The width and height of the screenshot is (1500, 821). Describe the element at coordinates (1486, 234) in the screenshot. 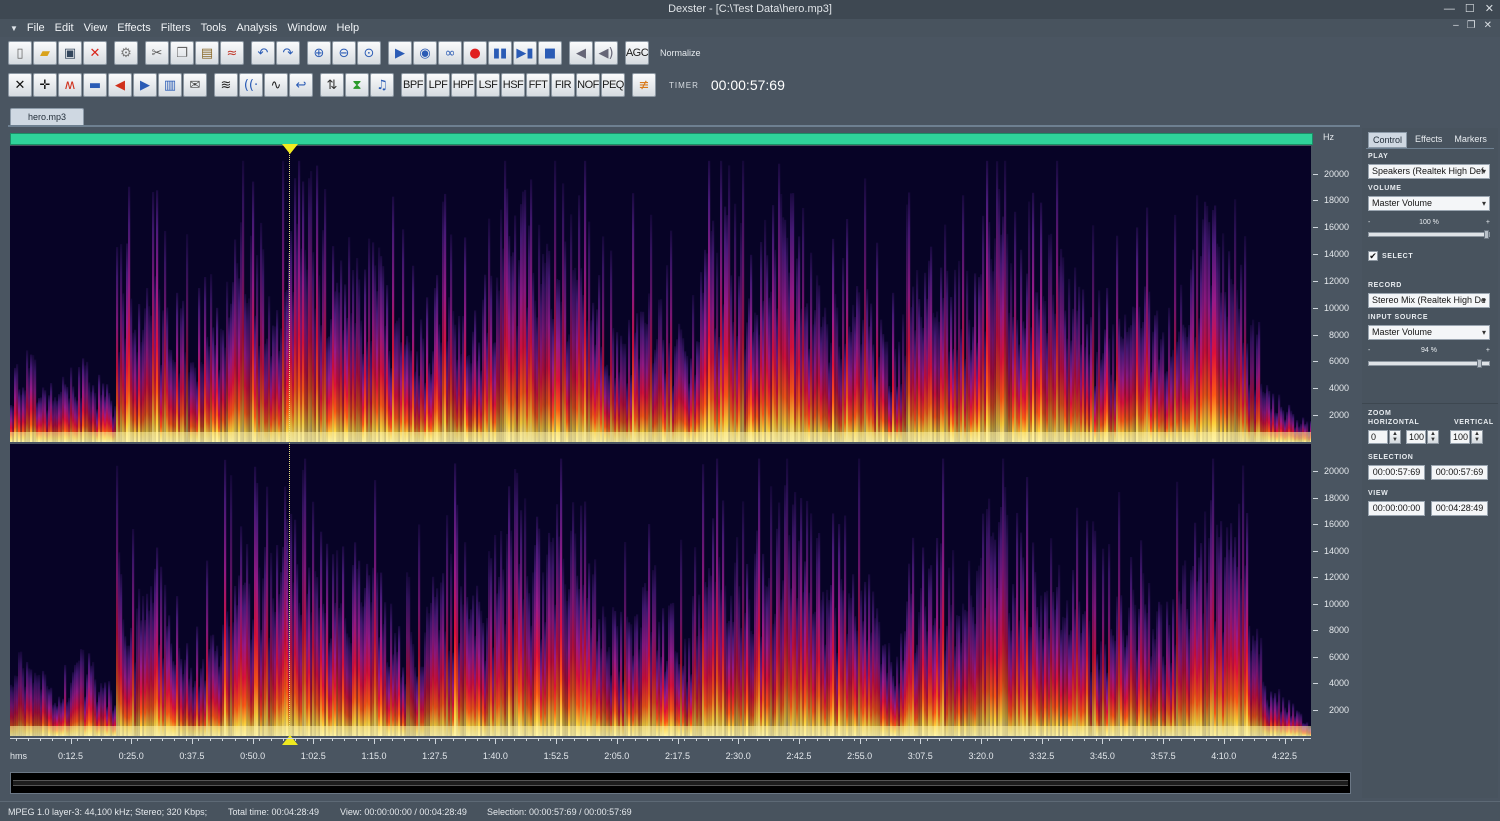

I see `play-volume-thumb` at that location.